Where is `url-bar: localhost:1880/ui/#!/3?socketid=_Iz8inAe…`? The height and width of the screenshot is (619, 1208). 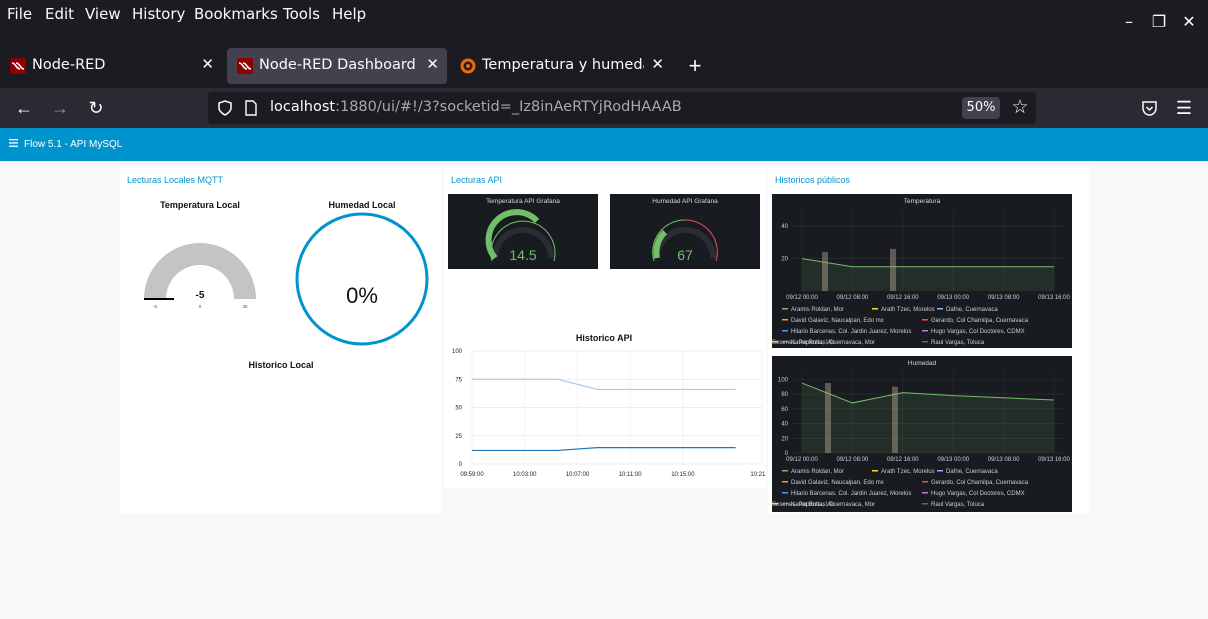
url-bar: localhost:1880/ui/#!/3?socketid=_Iz8inAe… is located at coordinates (622, 108).